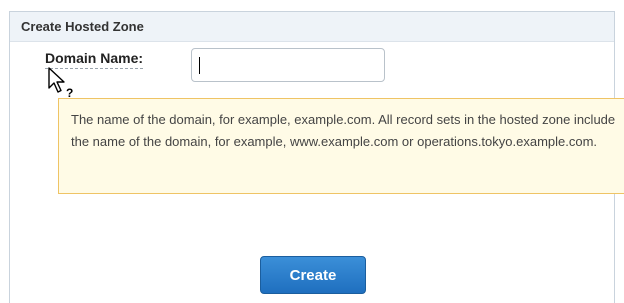  I want to click on panel-title: Create Hosted Zone, so click(312, 27).